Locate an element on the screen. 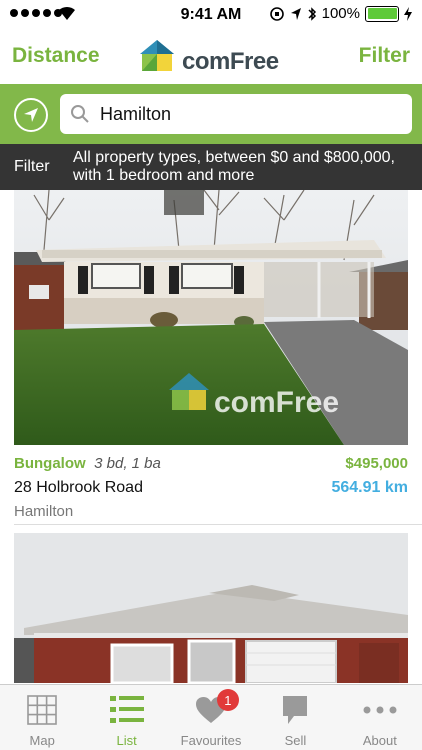 The width and height of the screenshot is (422, 750). listing-divider is located at coordinates (218, 524).